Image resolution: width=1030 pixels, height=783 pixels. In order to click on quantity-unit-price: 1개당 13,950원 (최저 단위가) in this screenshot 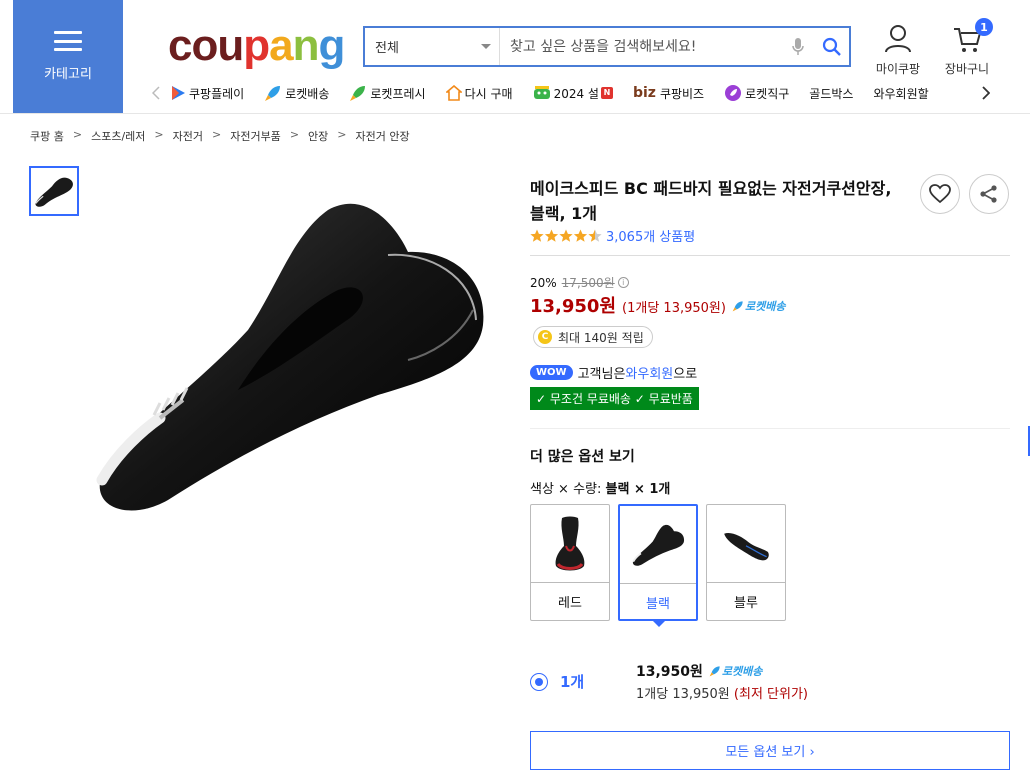, I will do `click(722, 694)`.